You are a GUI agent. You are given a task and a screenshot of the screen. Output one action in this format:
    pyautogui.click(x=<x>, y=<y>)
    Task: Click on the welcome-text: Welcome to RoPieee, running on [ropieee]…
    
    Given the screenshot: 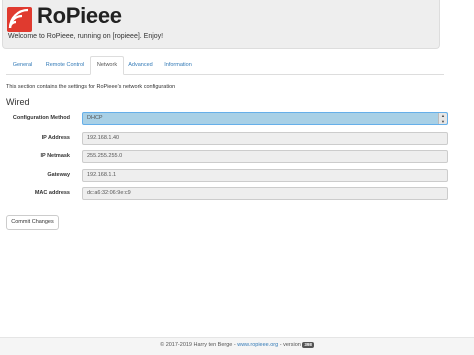 What is the action you would take?
    pyautogui.click(x=86, y=36)
    